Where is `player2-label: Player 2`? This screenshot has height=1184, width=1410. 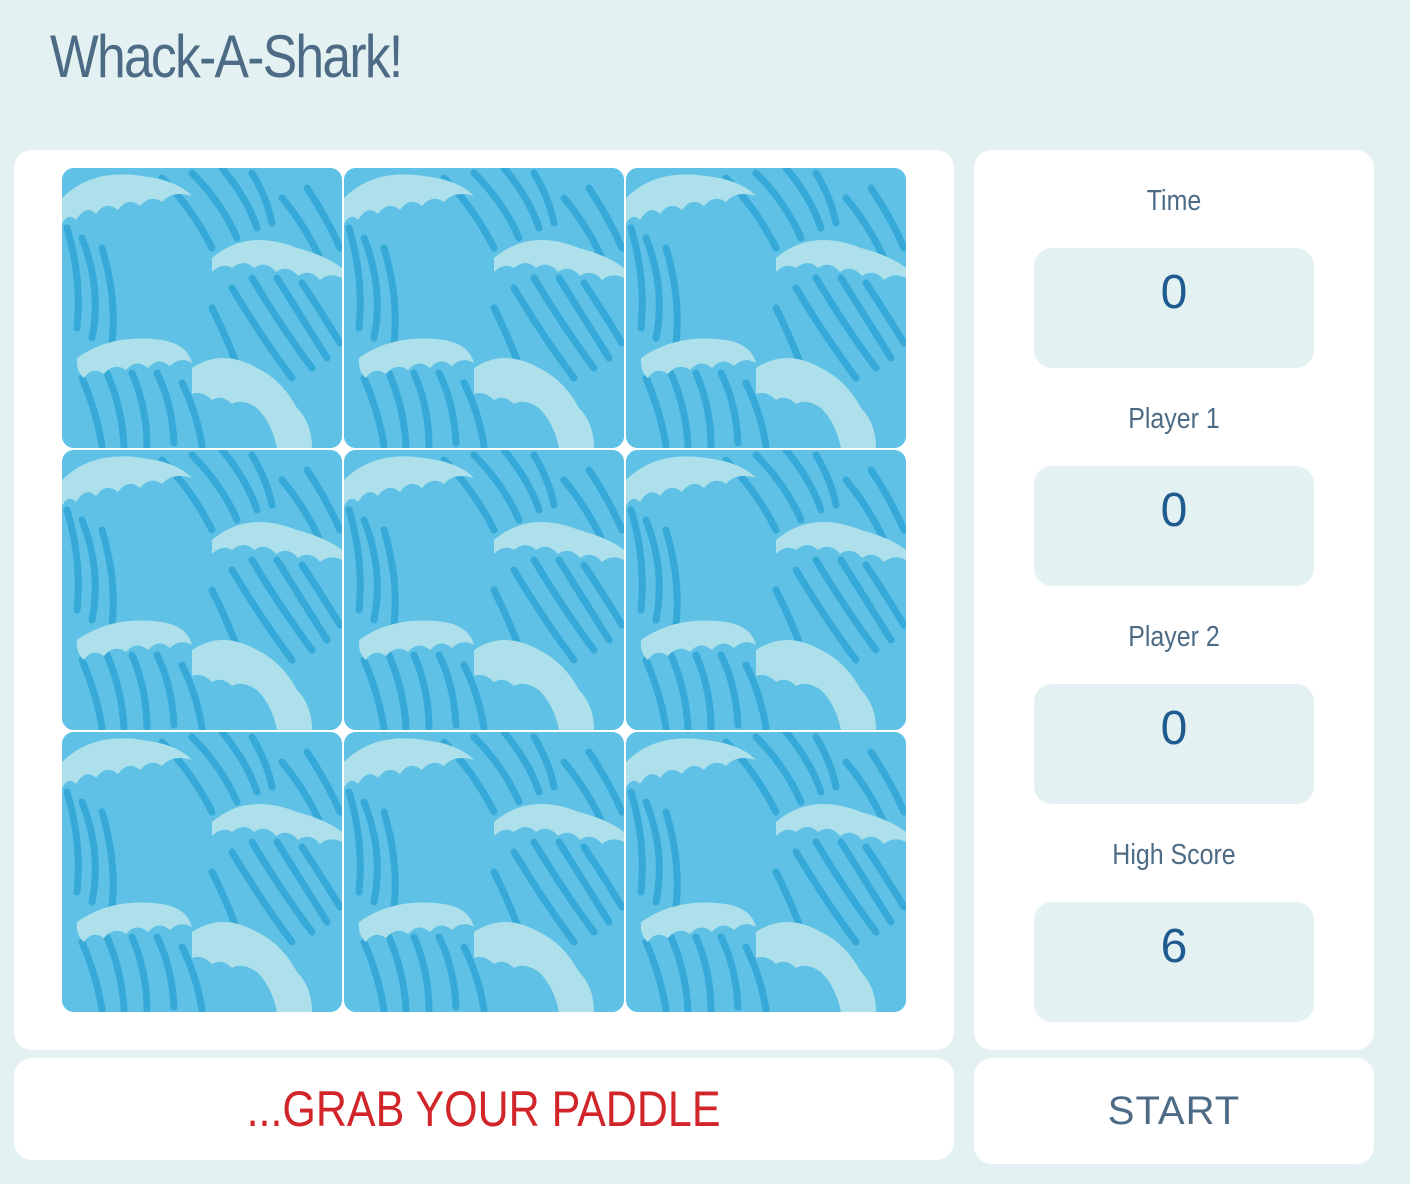
player2-label: Player 2 is located at coordinates (1174, 637).